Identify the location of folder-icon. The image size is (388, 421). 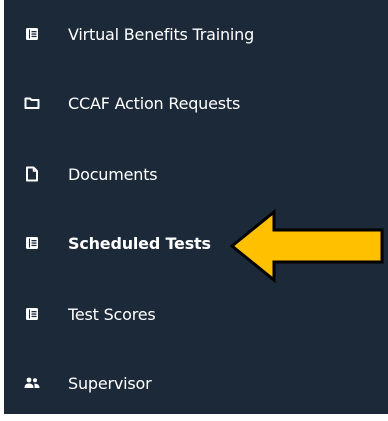
(32, 103).